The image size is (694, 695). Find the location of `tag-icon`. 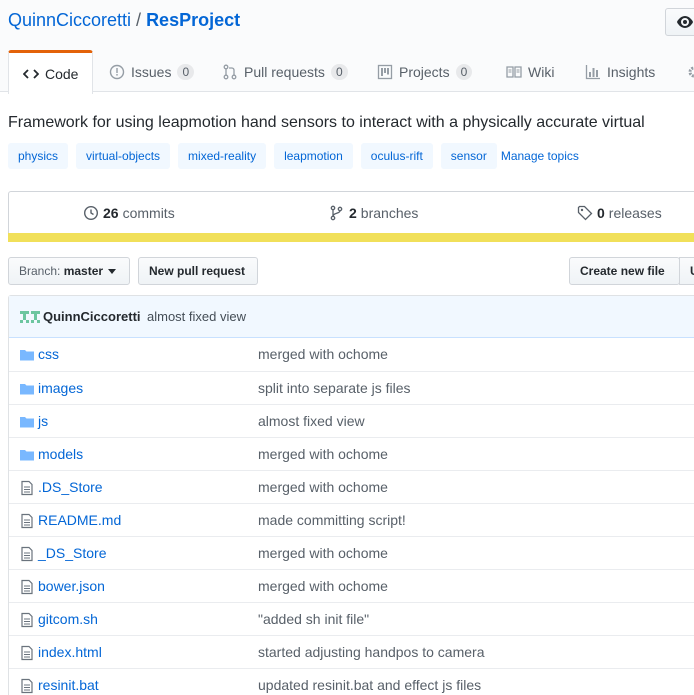

tag-icon is located at coordinates (585, 213).